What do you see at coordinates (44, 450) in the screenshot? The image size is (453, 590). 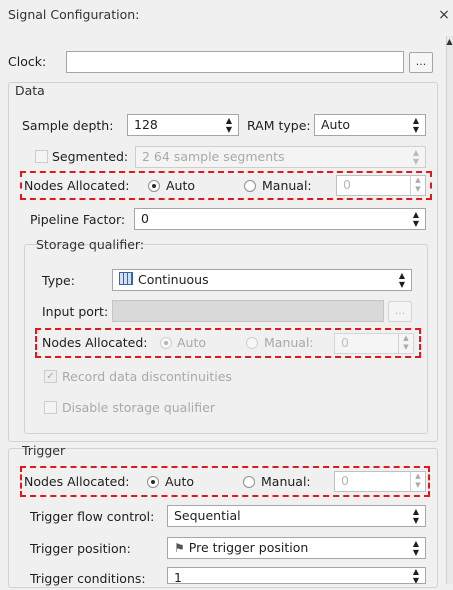 I see `trigger-section-title: Trigger` at bounding box center [44, 450].